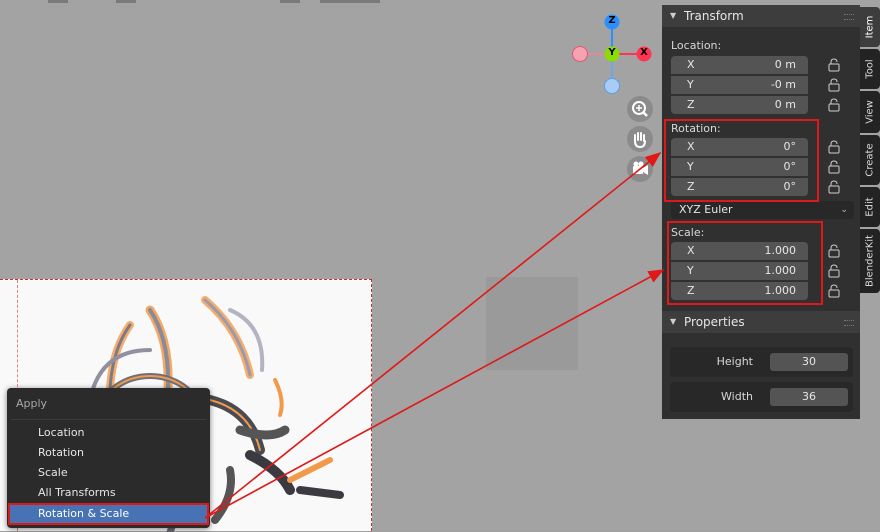 The height and width of the screenshot is (532, 880). I want to click on lock-location-z-icon, so click(835, 105).